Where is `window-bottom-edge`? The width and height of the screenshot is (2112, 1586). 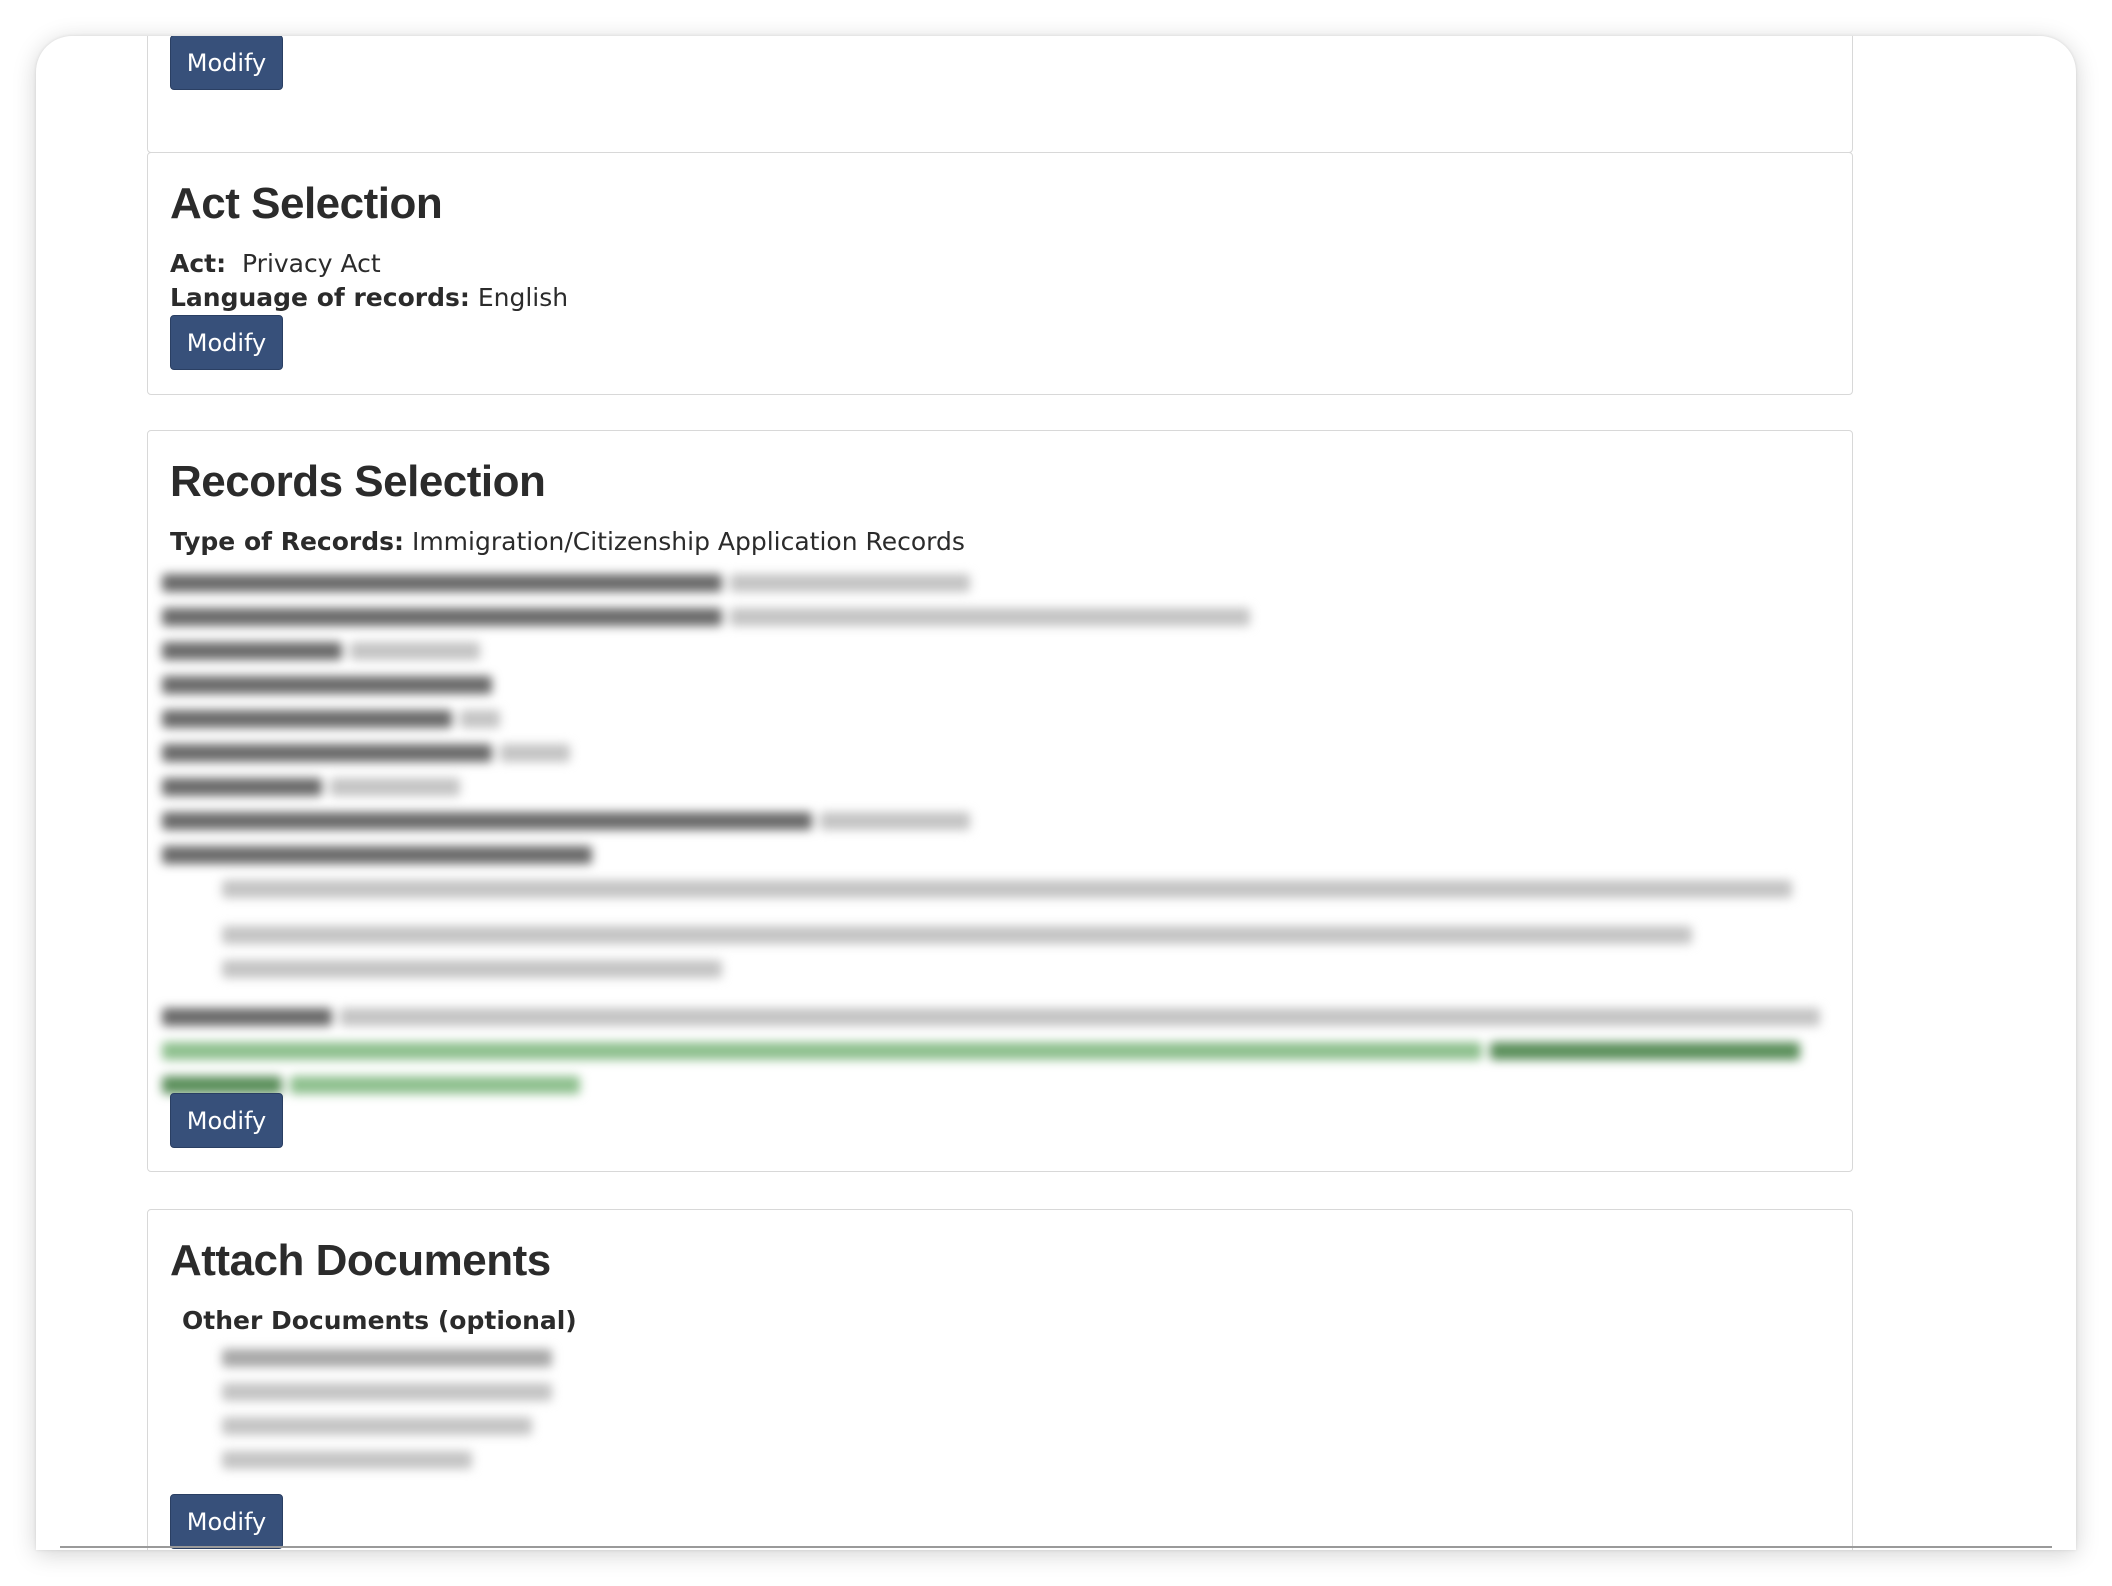 window-bottom-edge is located at coordinates (1056, 1547).